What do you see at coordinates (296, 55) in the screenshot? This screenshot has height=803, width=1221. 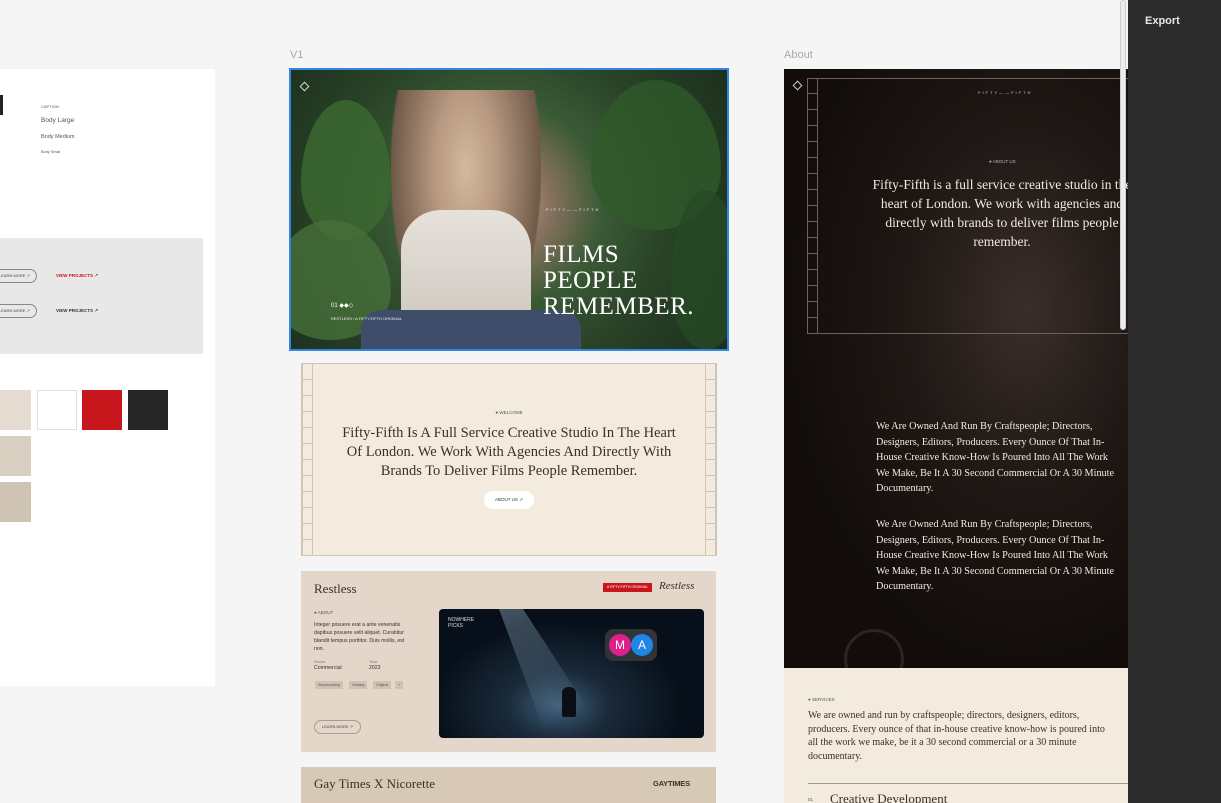 I see `frame-label-v1: V1` at bounding box center [296, 55].